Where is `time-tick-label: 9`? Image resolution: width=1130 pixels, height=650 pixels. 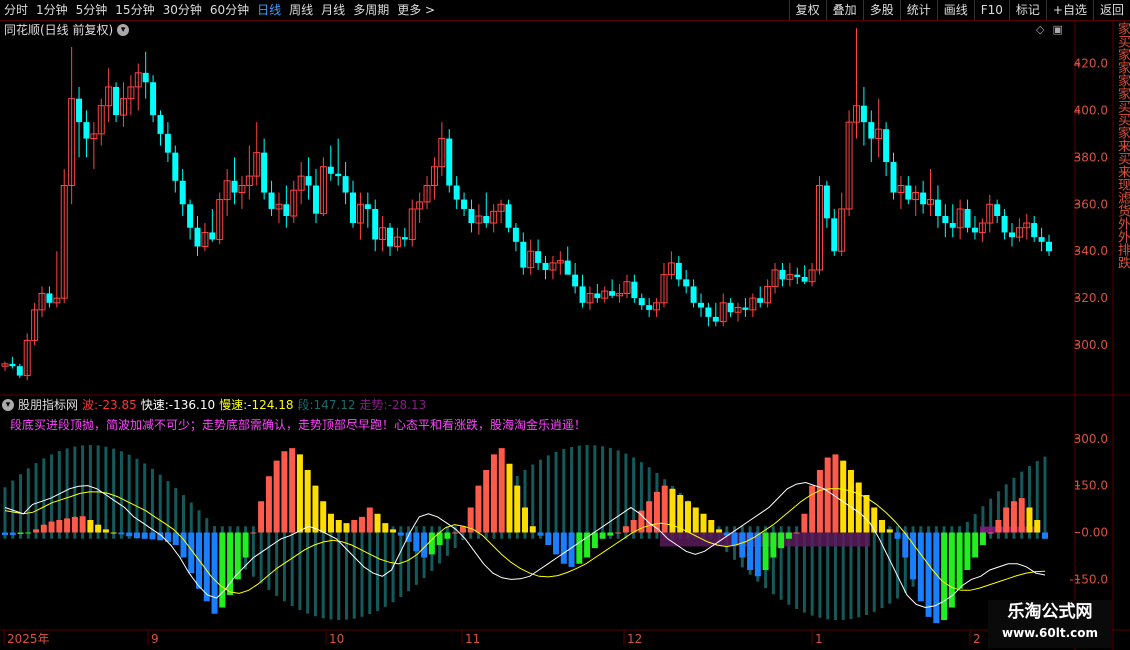
time-tick-label: 9 is located at coordinates (155, 639).